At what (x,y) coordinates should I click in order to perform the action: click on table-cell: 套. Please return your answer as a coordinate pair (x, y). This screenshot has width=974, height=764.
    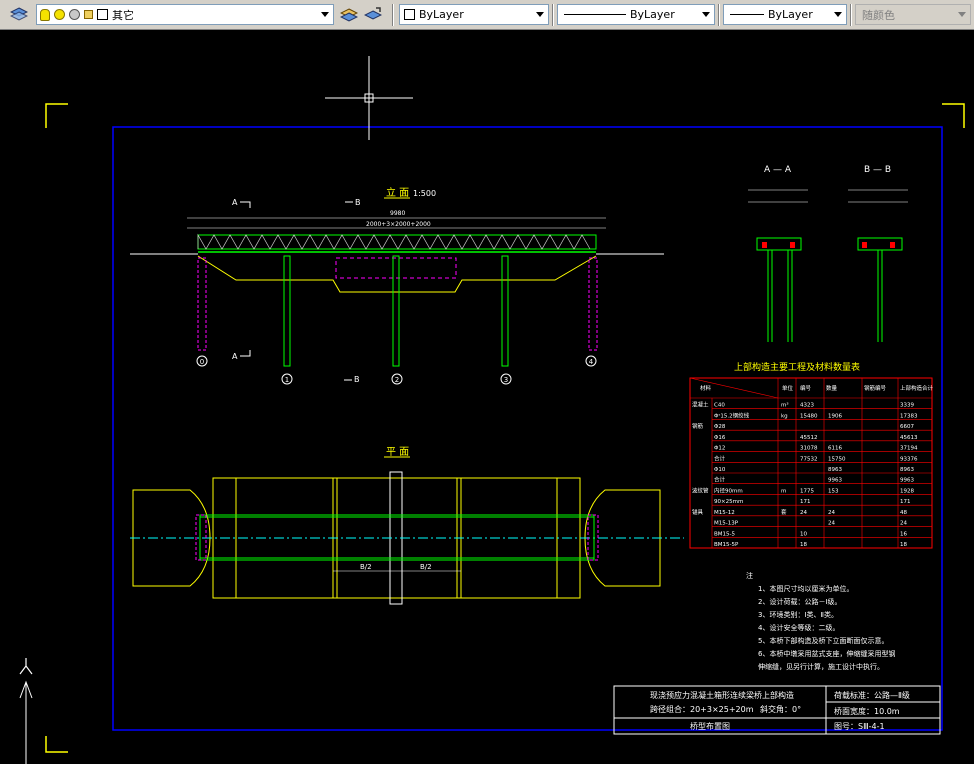
    Looking at the image, I should click on (784, 512).